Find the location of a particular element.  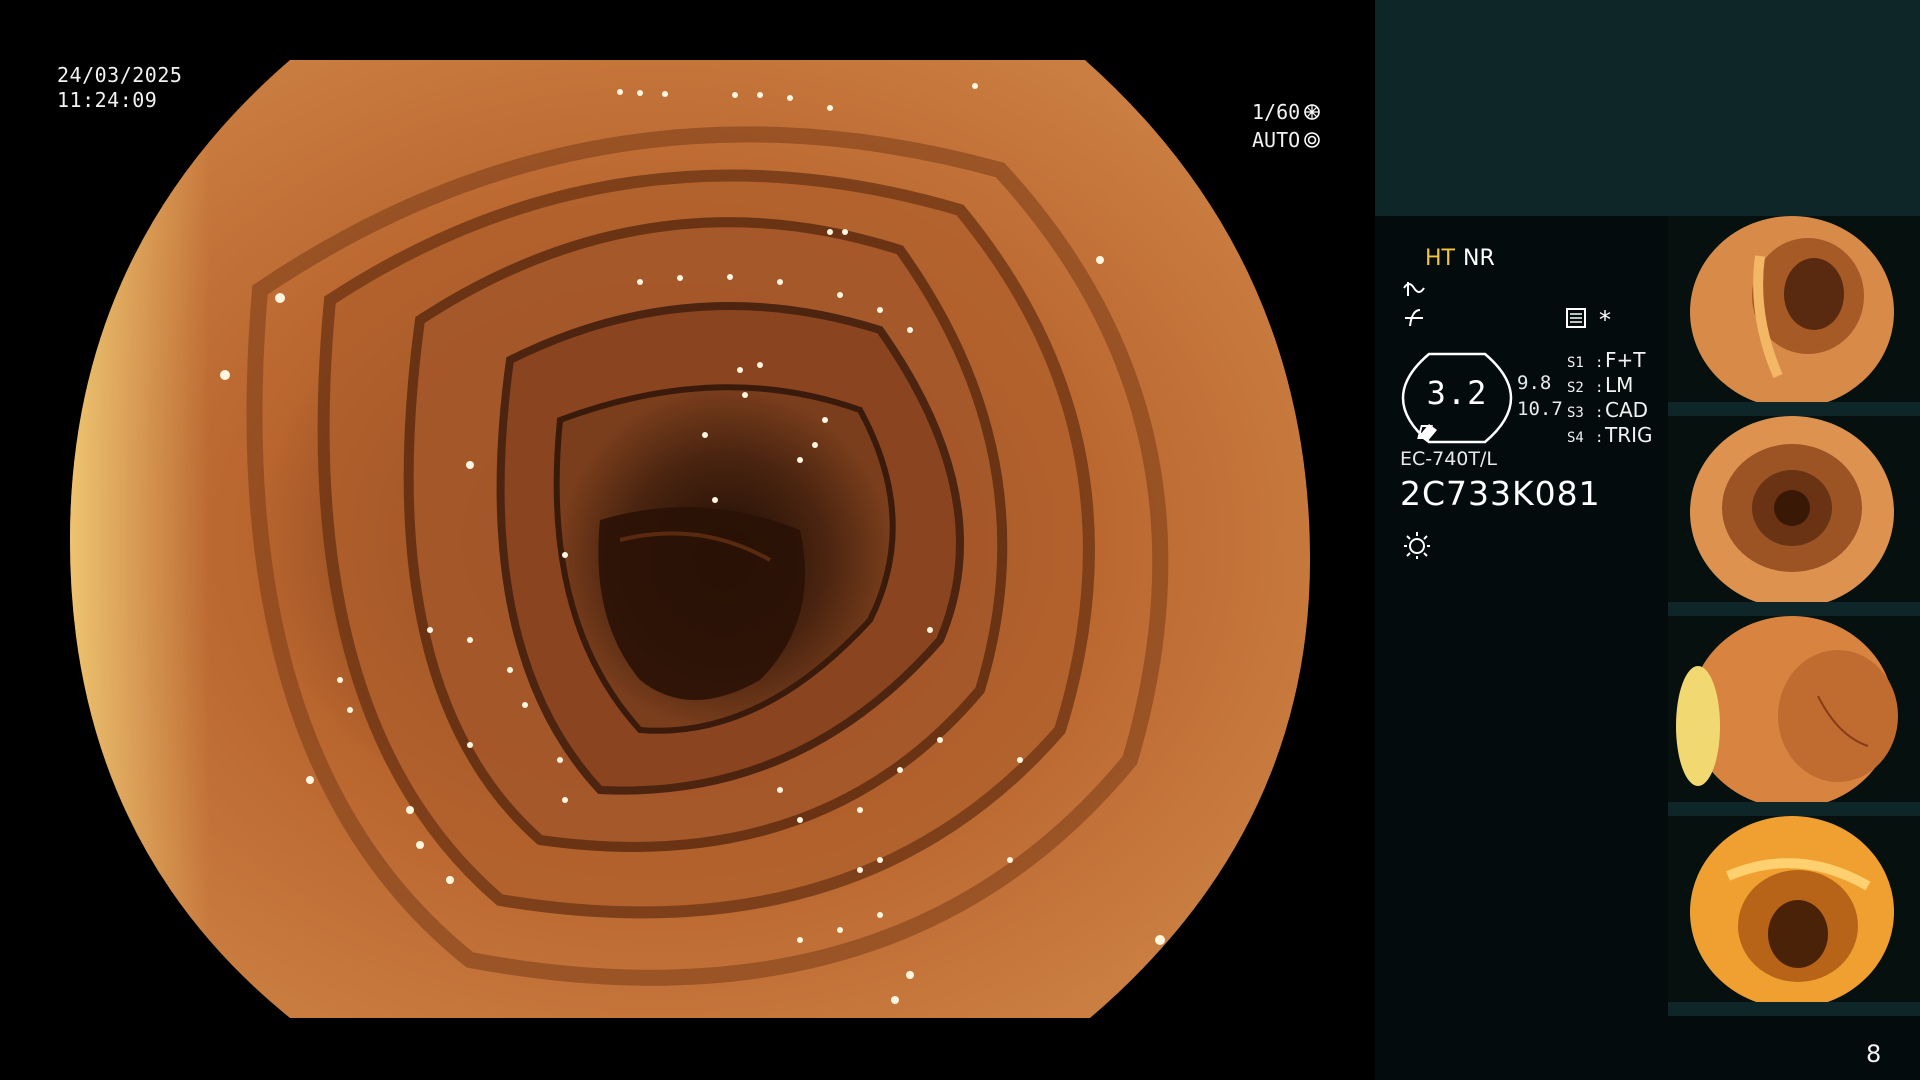

color-enhance-icon is located at coordinates (1414, 318).